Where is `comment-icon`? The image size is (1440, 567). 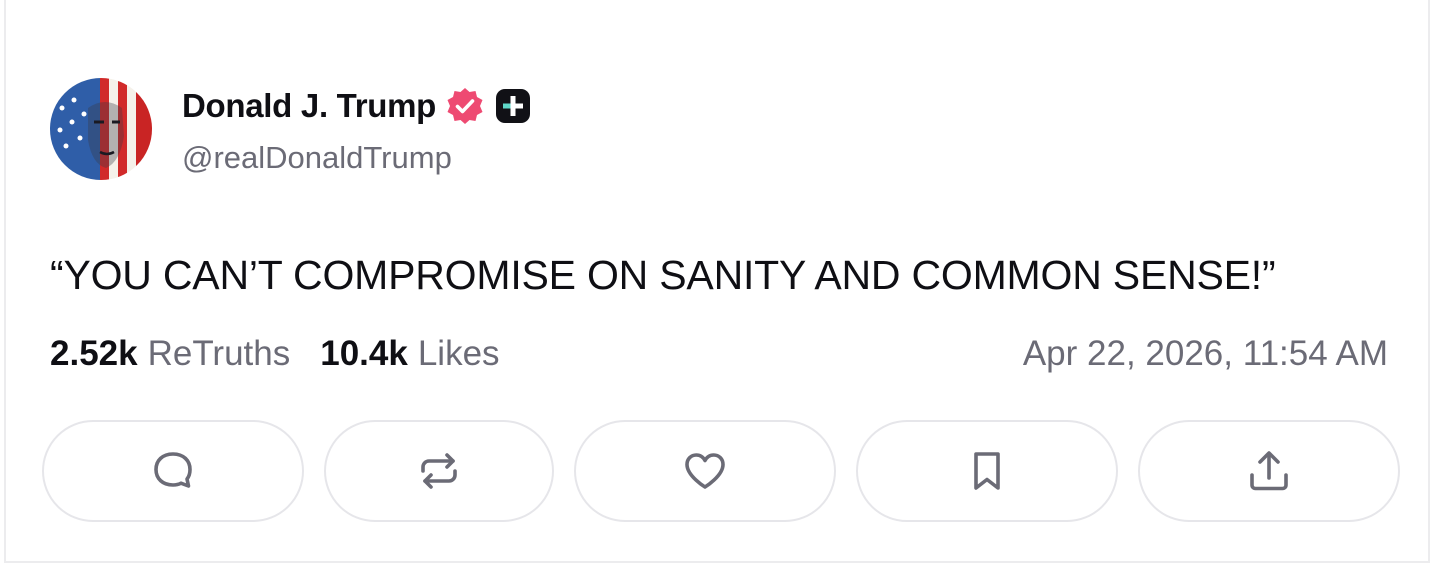 comment-icon is located at coordinates (173, 470).